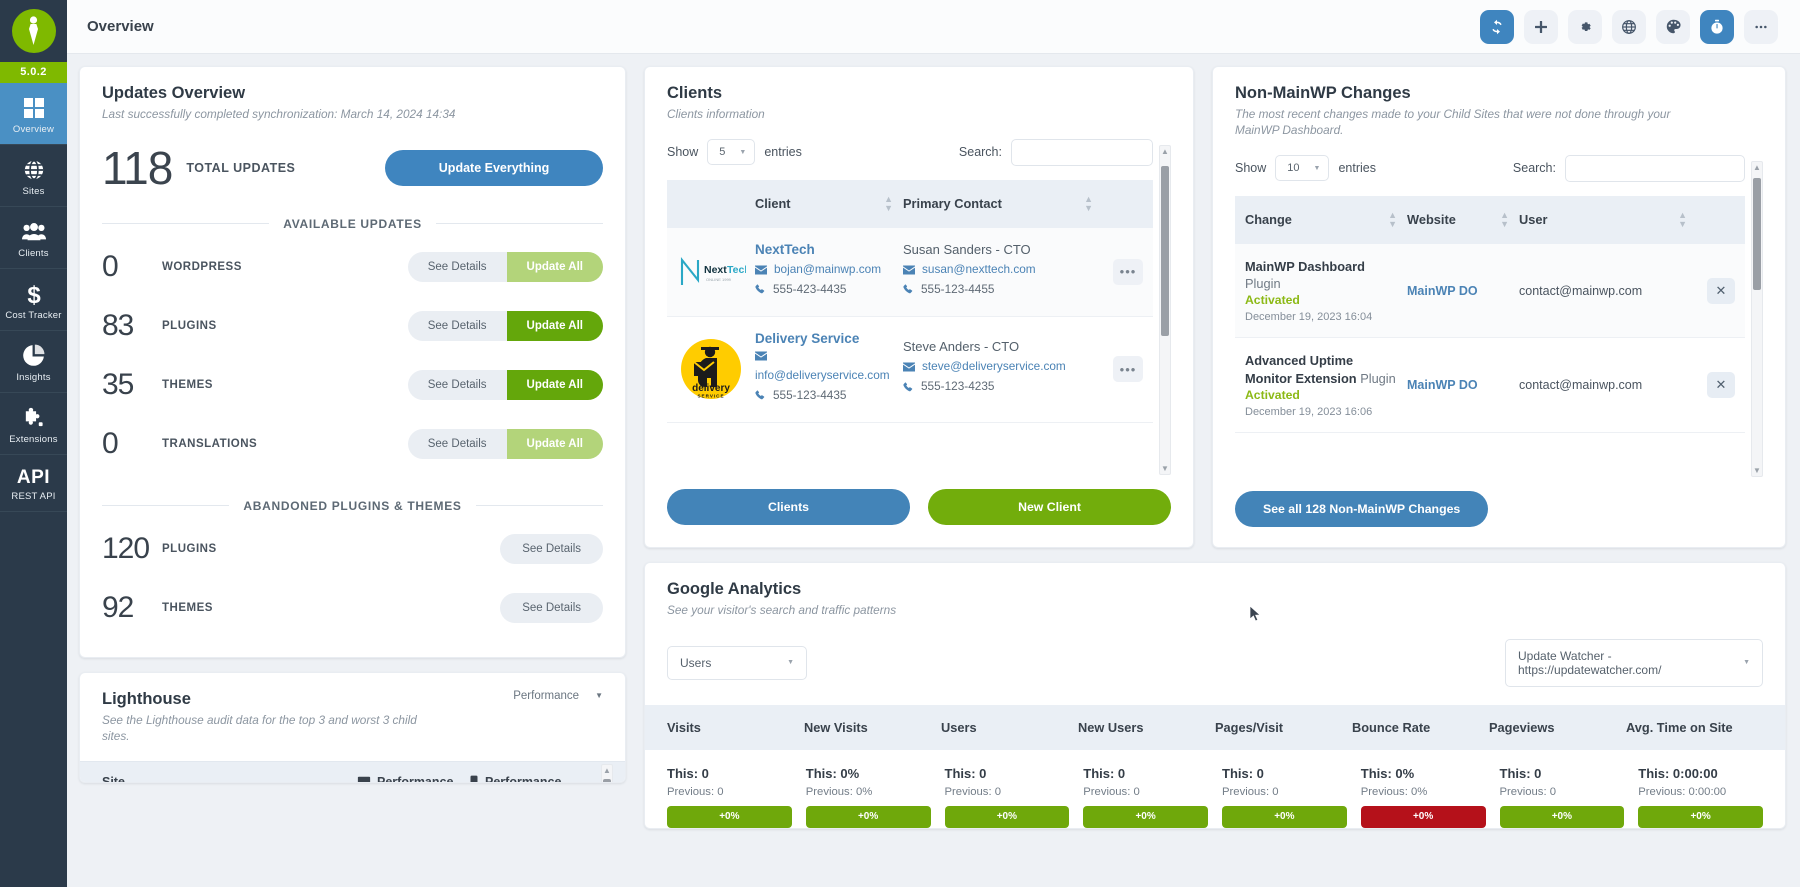 This screenshot has width=1800, height=887. Describe the element at coordinates (1326, 219) in the screenshot. I see `changes-col-change: Change ▲ ▼` at that location.